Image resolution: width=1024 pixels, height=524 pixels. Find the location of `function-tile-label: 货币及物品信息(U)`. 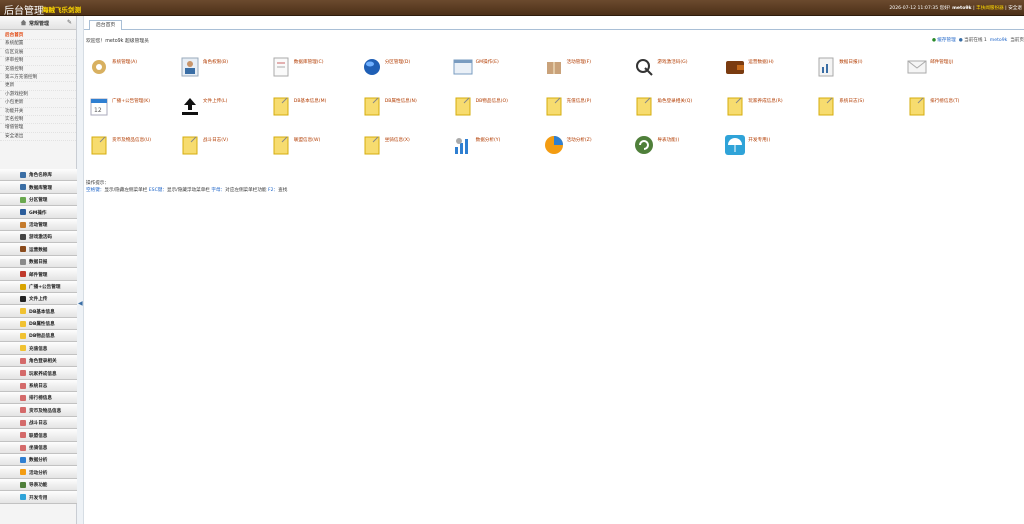

function-tile-label: 货币及物品信息(U) is located at coordinates (131, 140).